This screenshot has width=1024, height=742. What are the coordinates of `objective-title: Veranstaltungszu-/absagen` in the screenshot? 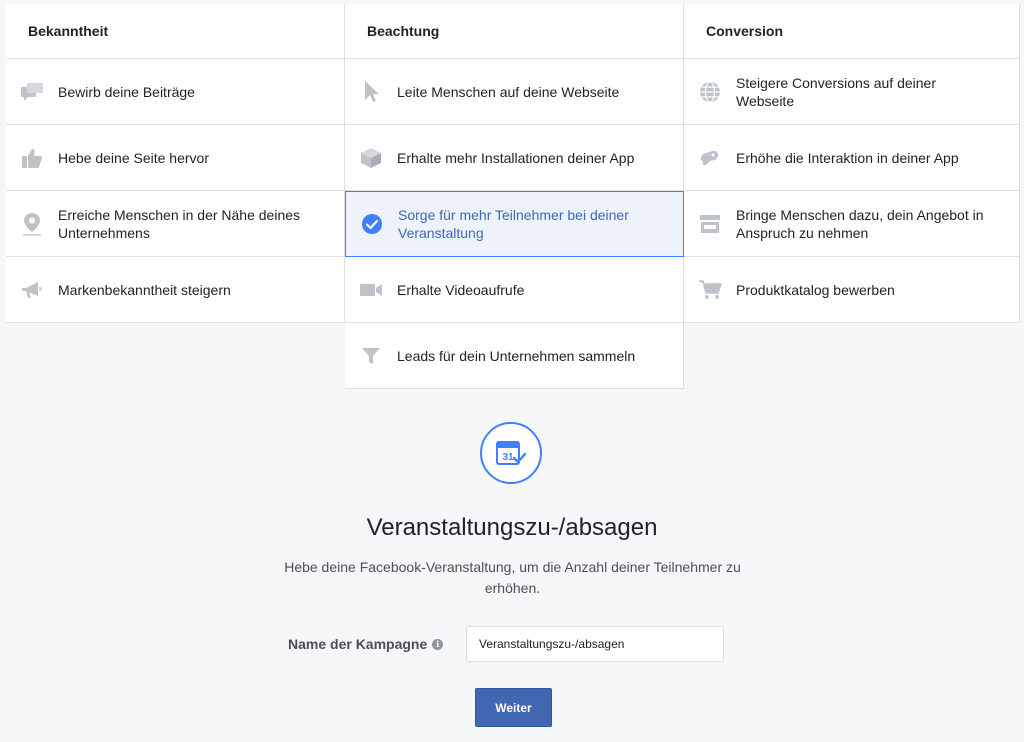 It's located at (512, 527).